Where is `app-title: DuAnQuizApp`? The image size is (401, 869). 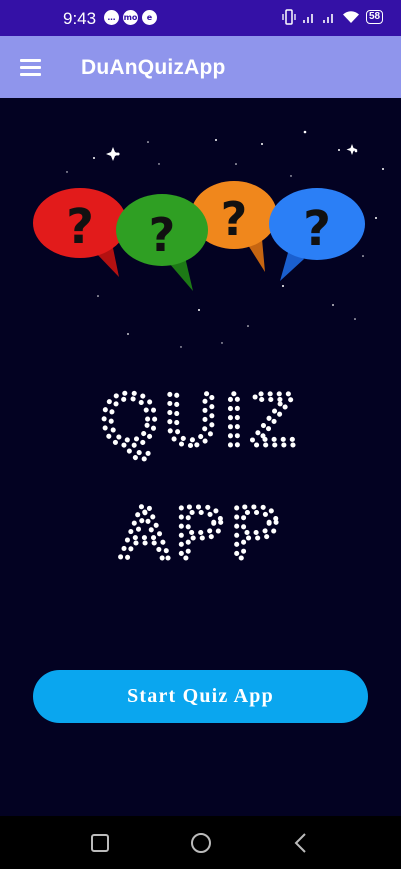 app-title: DuAnQuizApp is located at coordinates (153, 67).